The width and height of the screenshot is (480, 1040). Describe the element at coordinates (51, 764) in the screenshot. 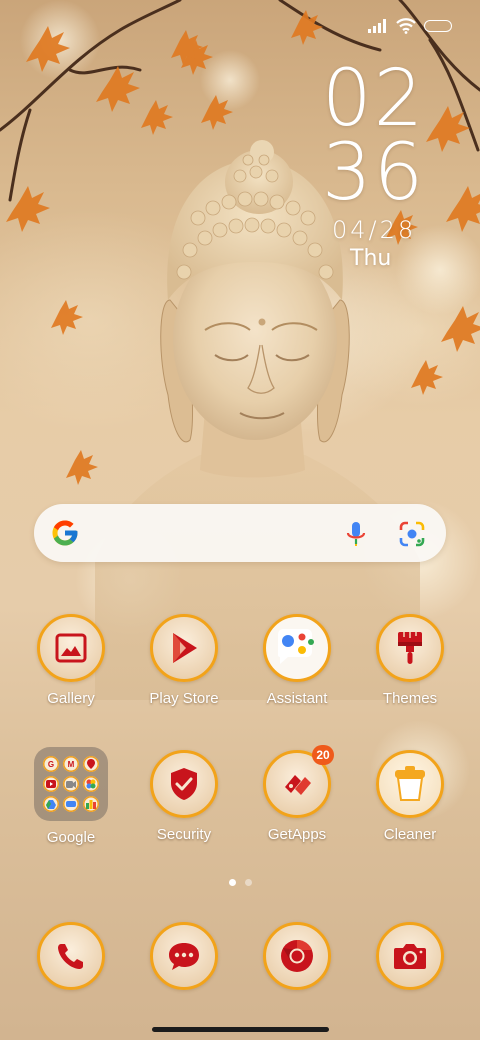

I see `google-mini-icon: G` at that location.